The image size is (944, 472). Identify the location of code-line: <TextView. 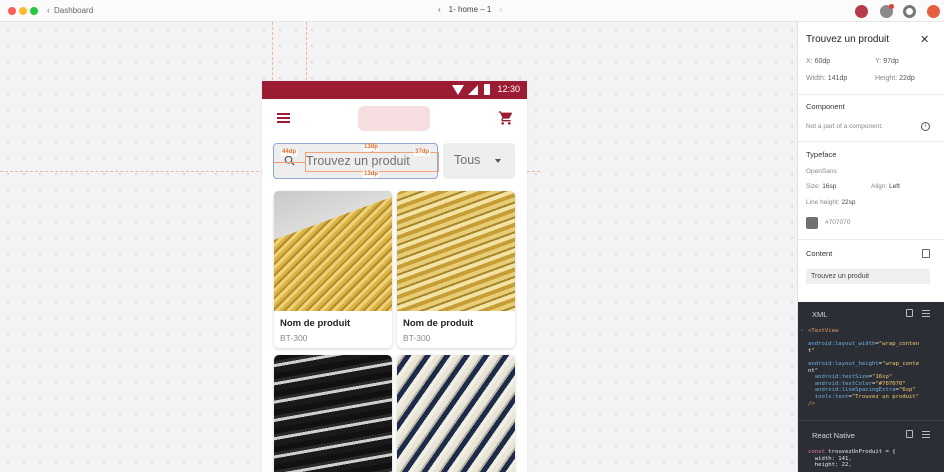
(823, 331).